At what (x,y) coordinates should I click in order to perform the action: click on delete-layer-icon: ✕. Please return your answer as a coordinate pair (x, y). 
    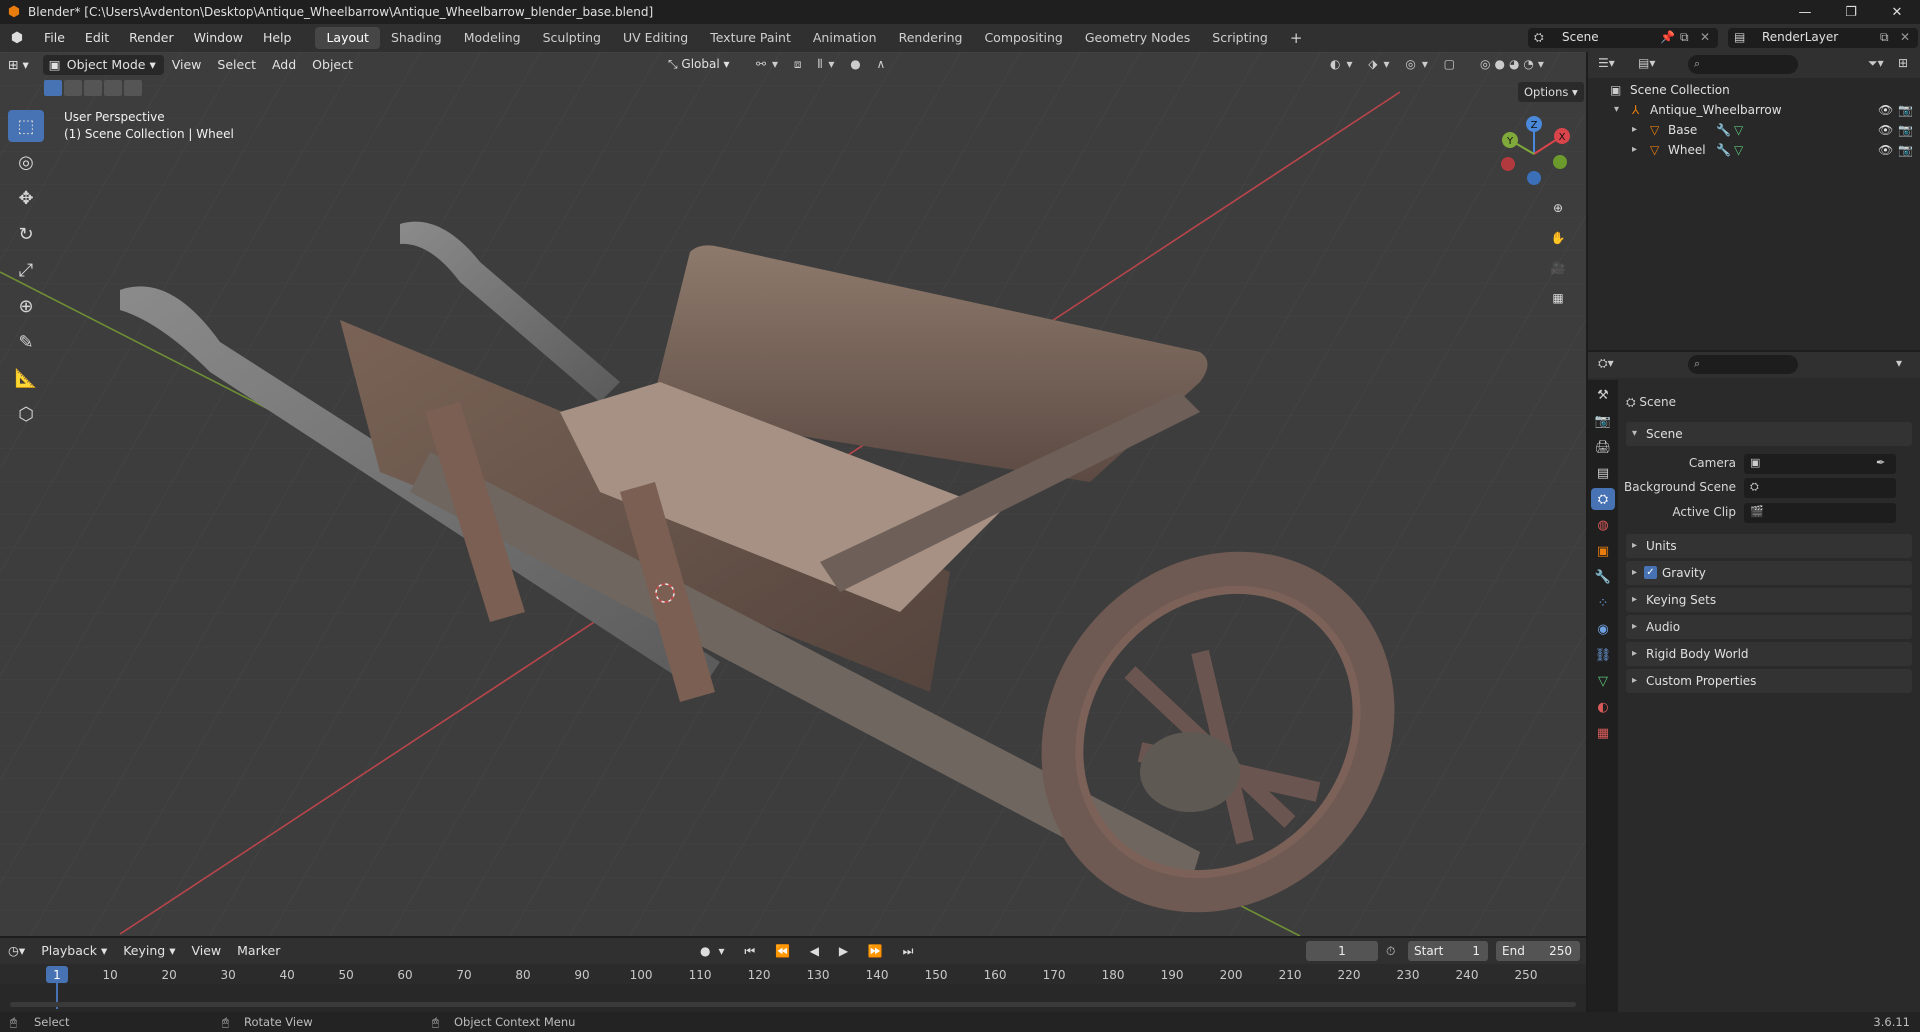
    Looking at the image, I should click on (1905, 37).